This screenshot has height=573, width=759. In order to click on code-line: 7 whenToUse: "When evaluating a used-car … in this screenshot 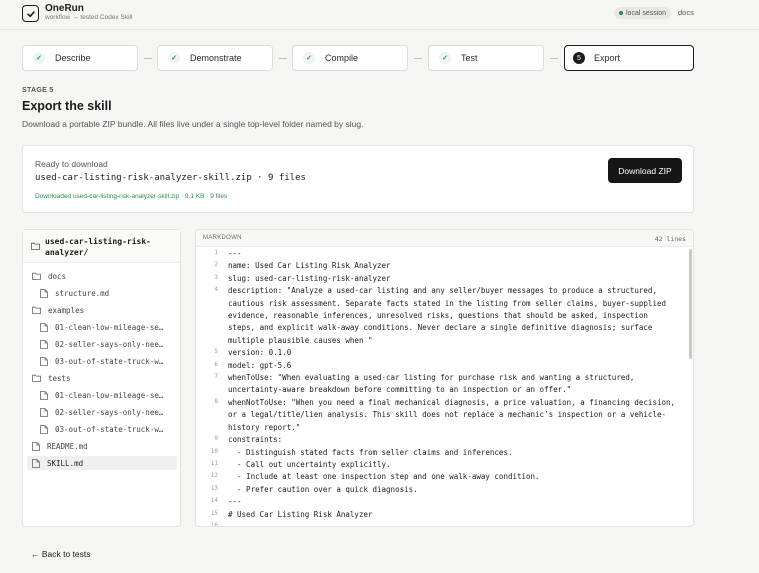, I will do `click(444, 378)`.